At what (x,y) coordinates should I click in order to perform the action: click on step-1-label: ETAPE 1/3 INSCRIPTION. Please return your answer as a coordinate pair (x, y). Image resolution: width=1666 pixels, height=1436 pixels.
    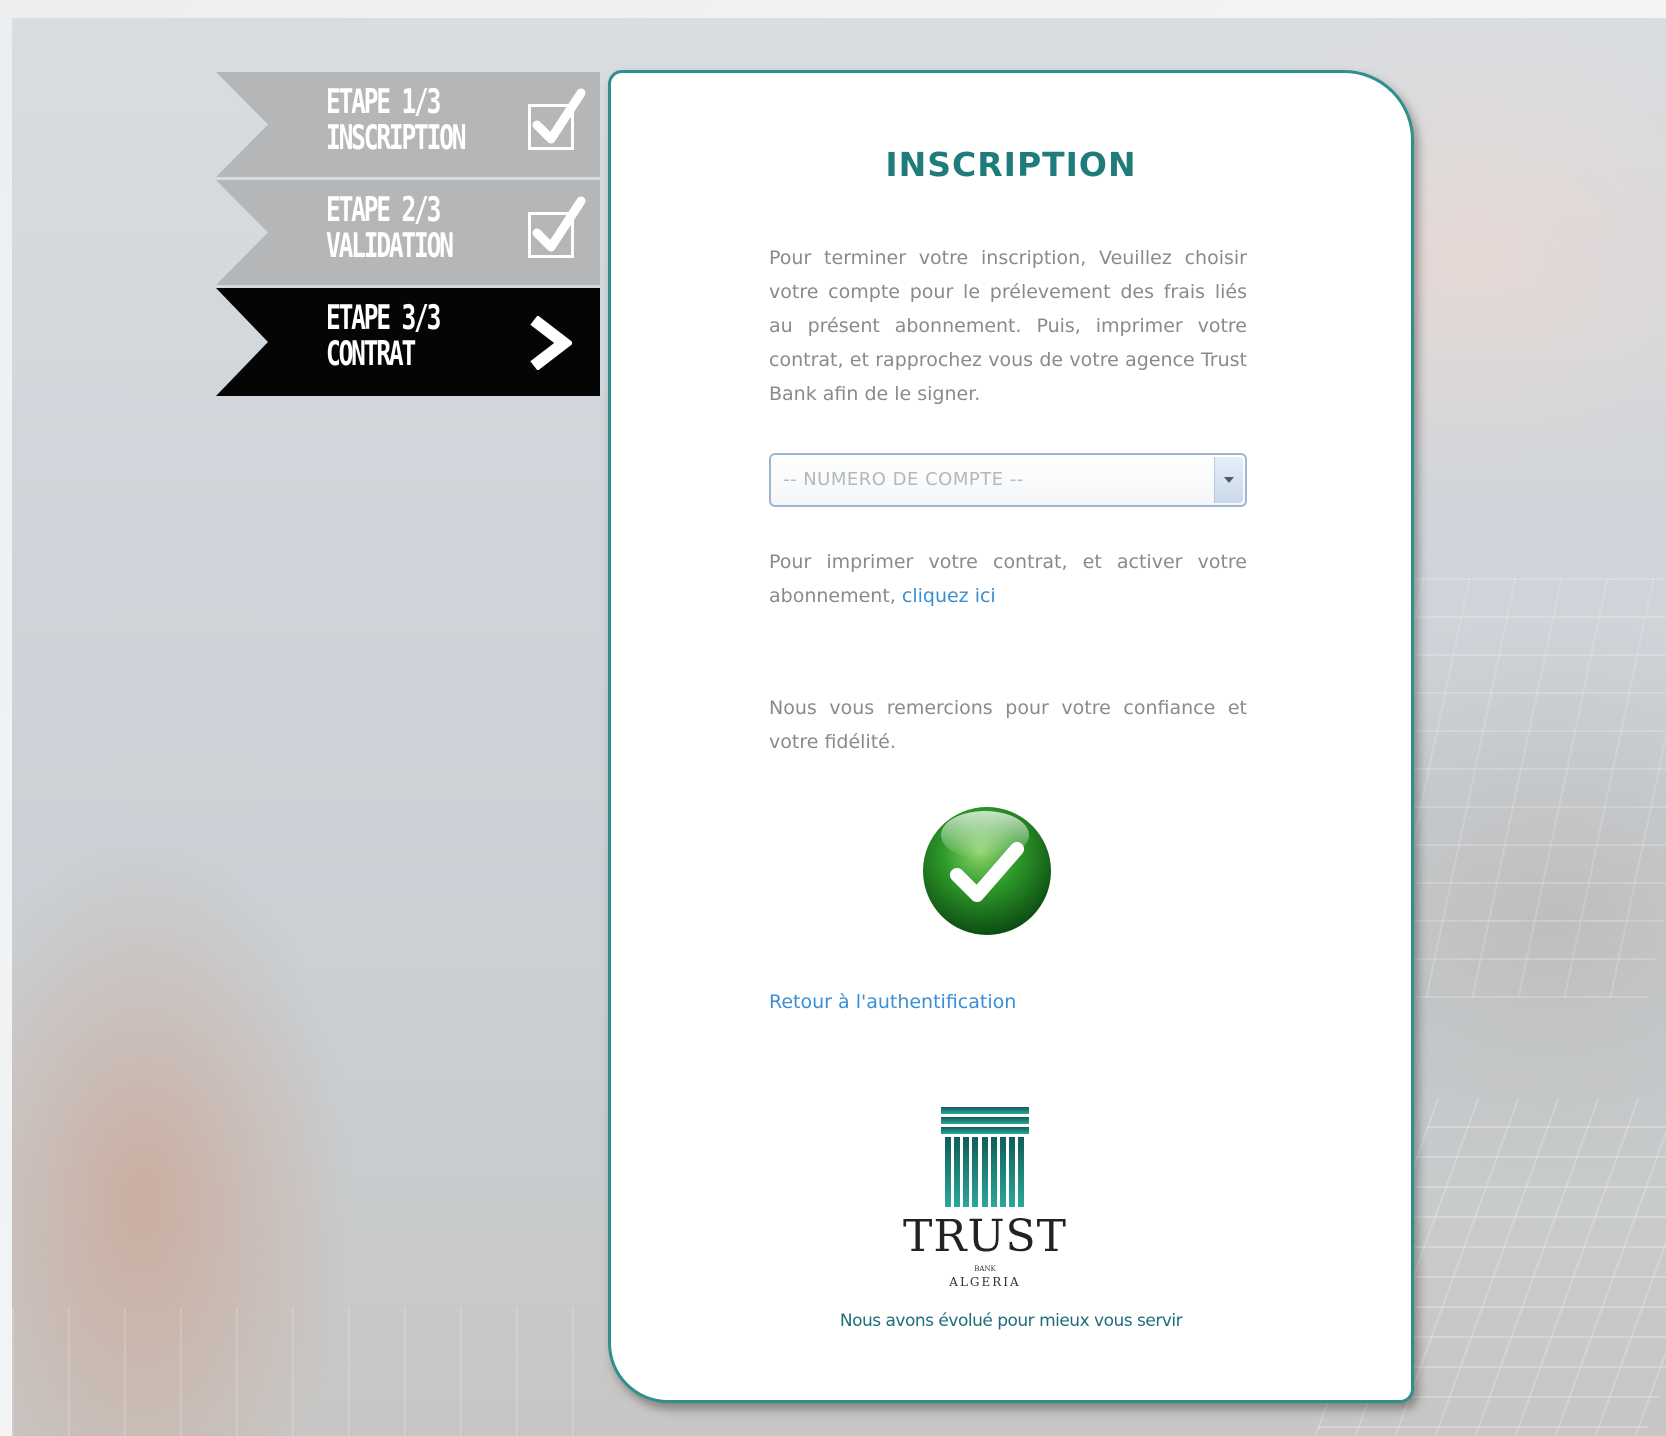
    Looking at the image, I should click on (396, 120).